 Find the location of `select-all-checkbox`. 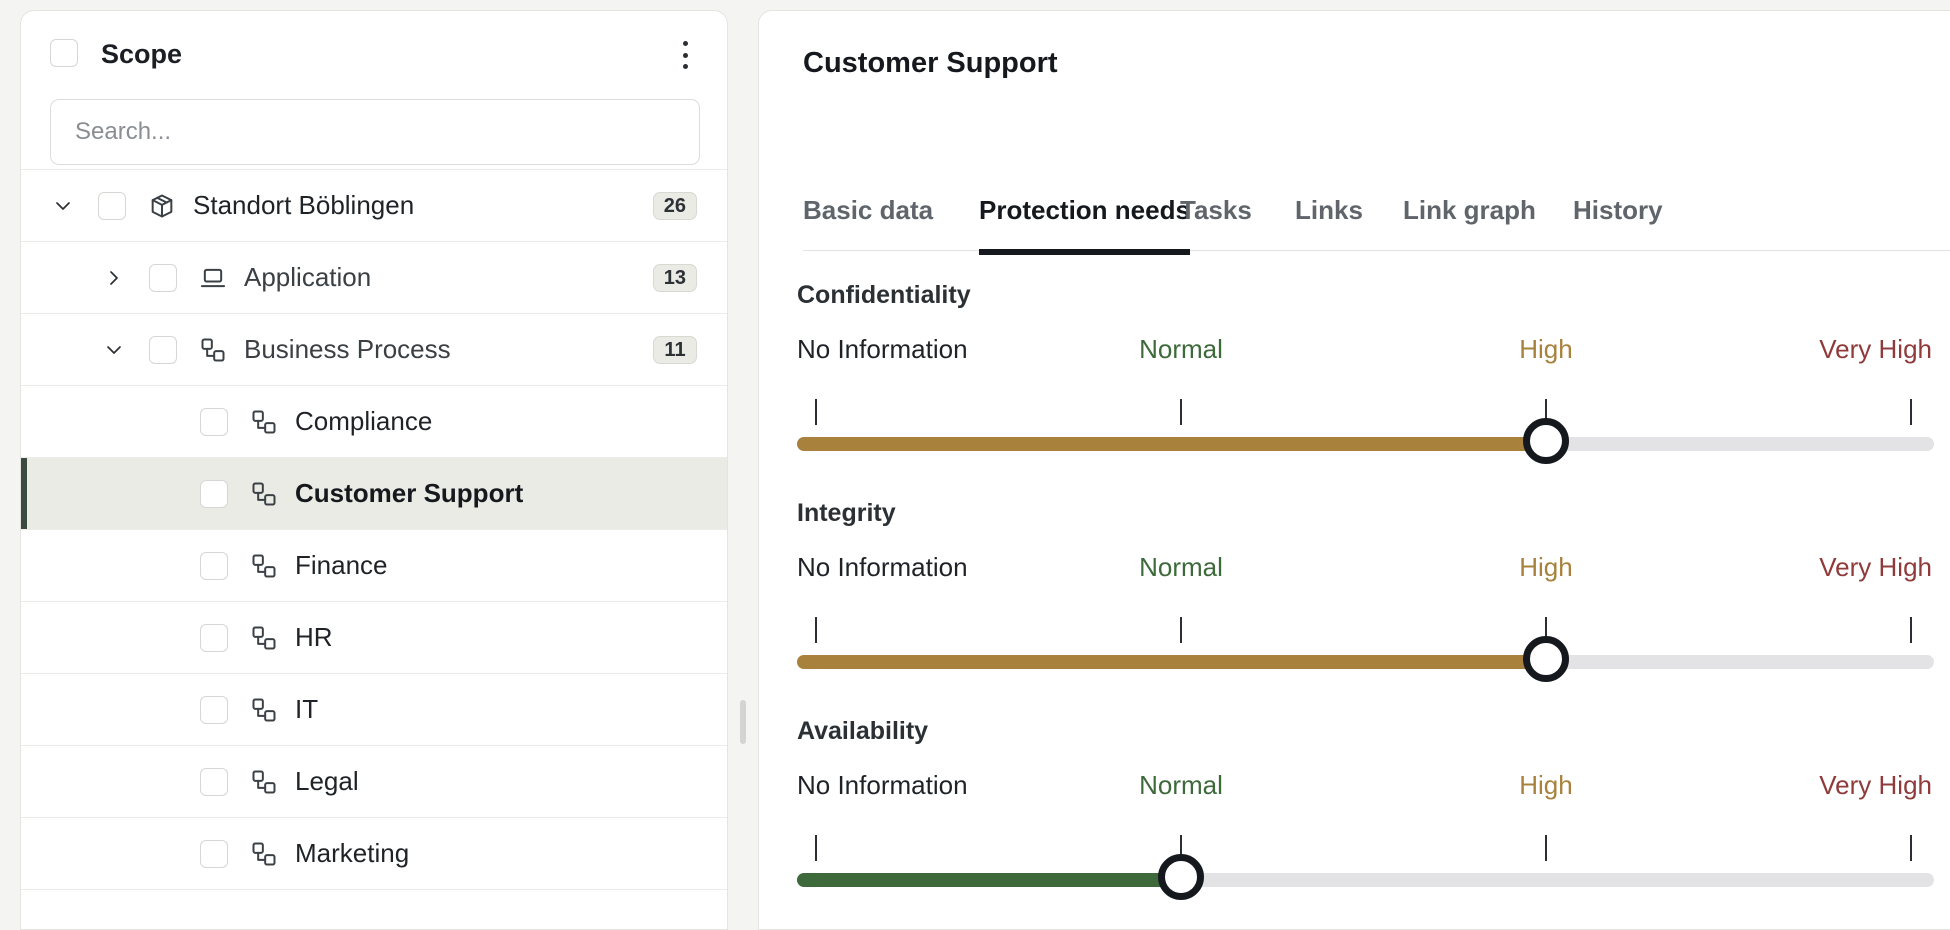

select-all-checkbox is located at coordinates (64, 53).